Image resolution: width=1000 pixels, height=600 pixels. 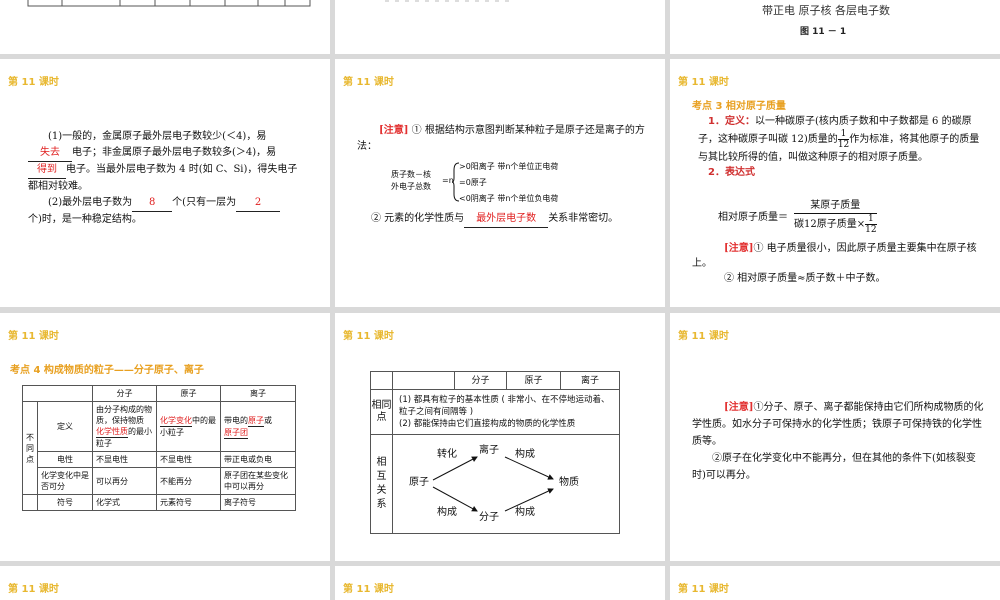 I want to click on edge-compose-3: 构成, so click(x=525, y=512).